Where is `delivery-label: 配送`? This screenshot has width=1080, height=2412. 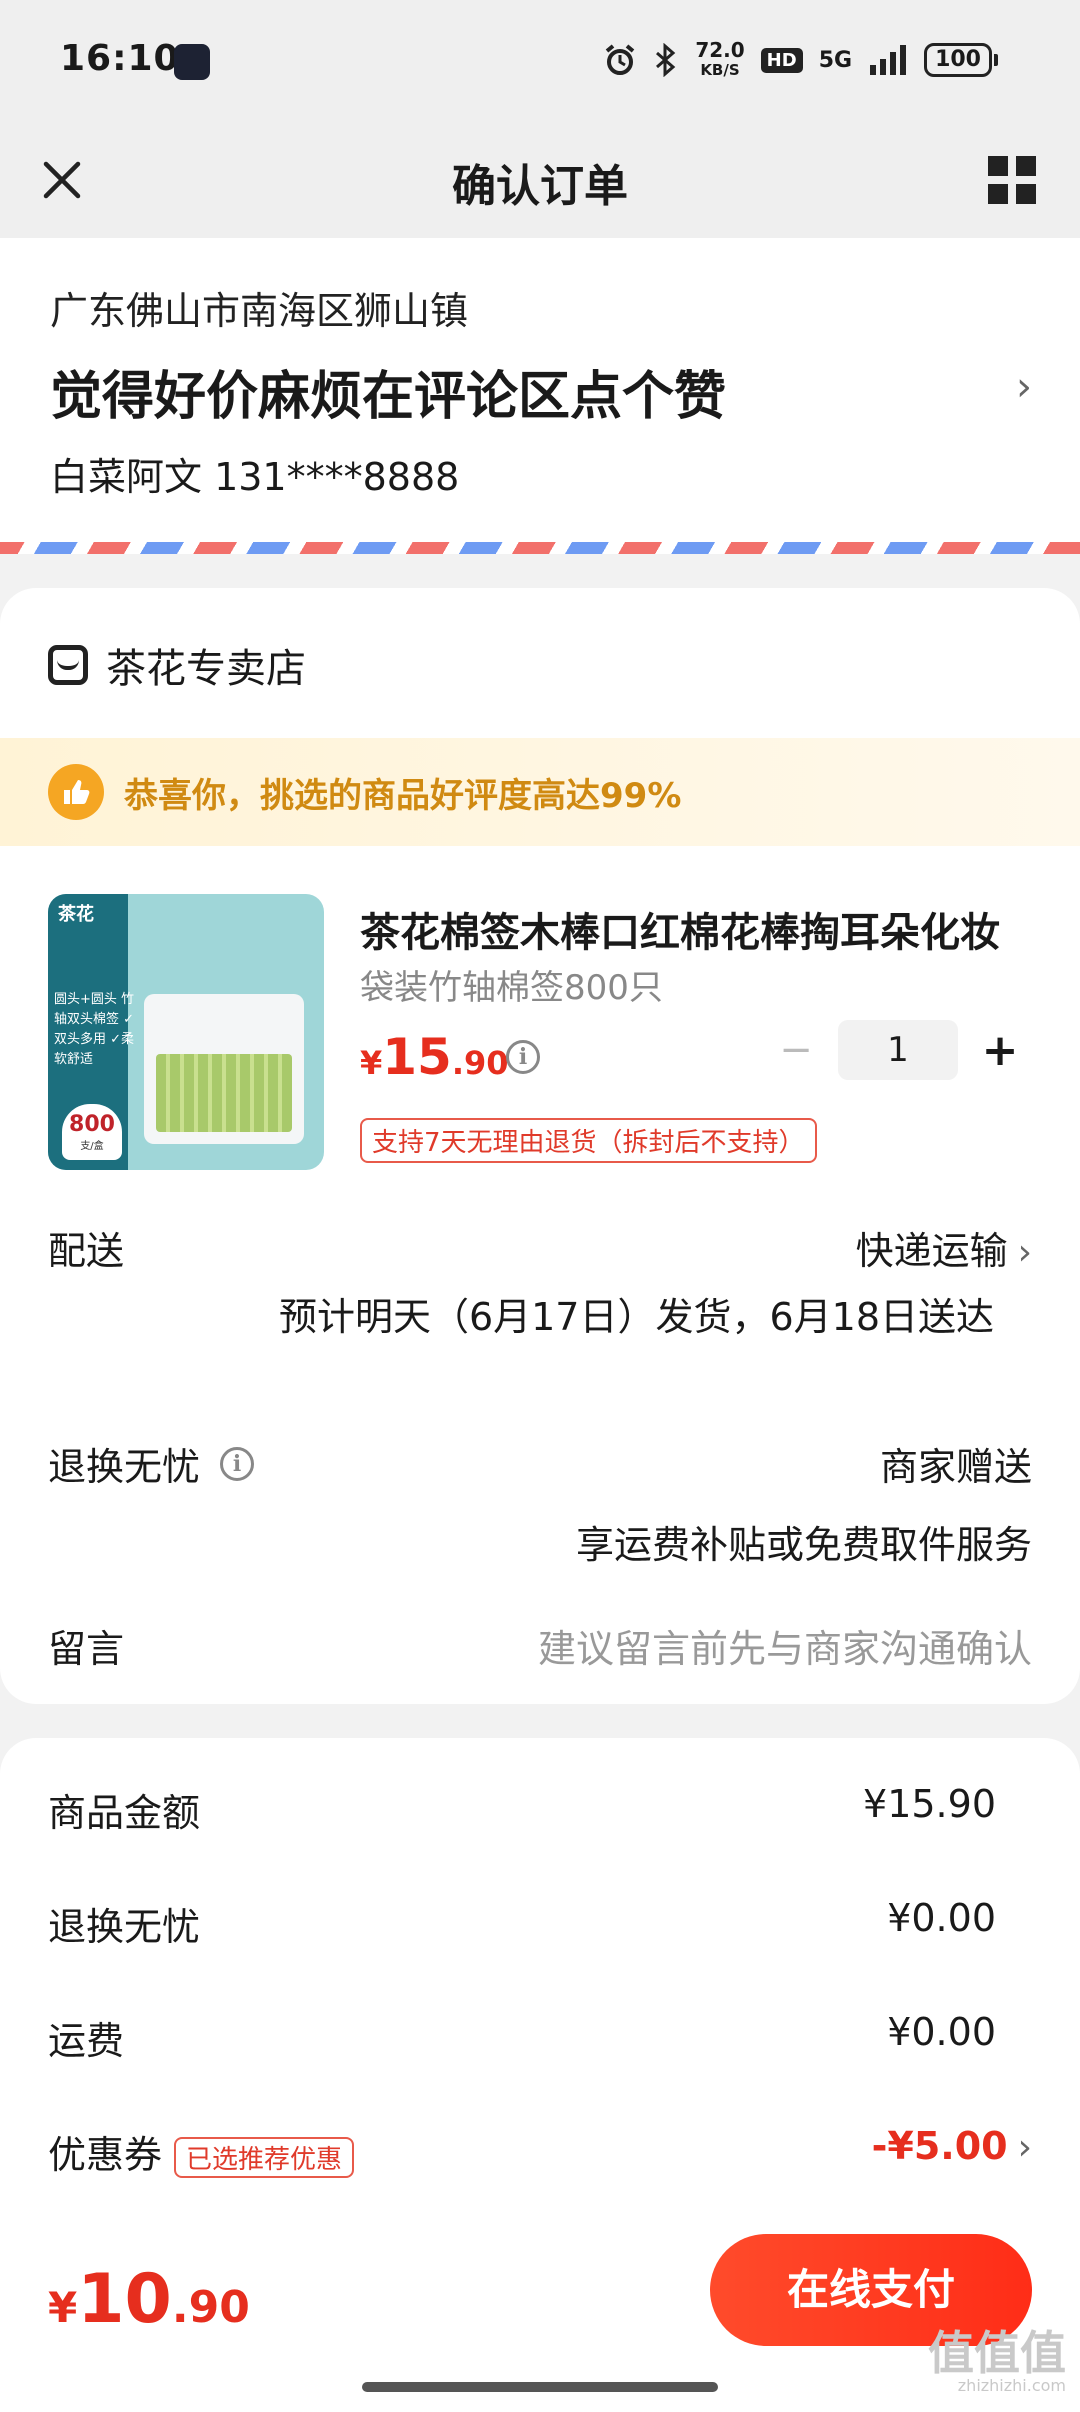
delivery-label: 配送 is located at coordinates (86, 1251).